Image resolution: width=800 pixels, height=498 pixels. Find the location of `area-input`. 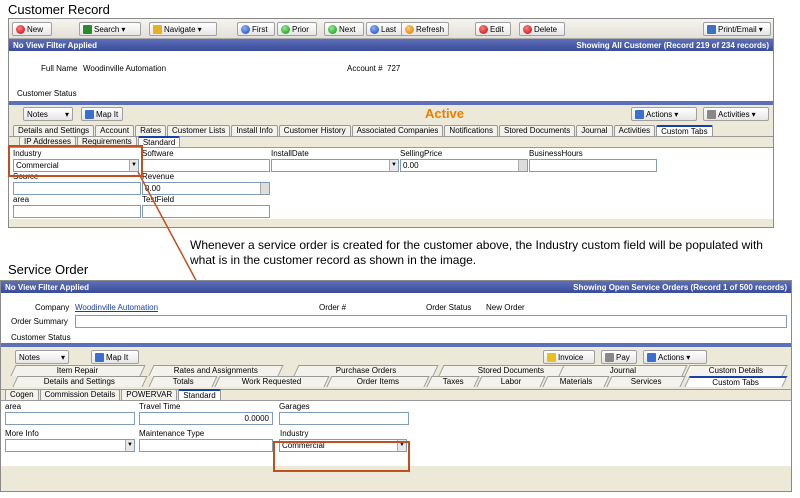

area-input is located at coordinates (70, 418).